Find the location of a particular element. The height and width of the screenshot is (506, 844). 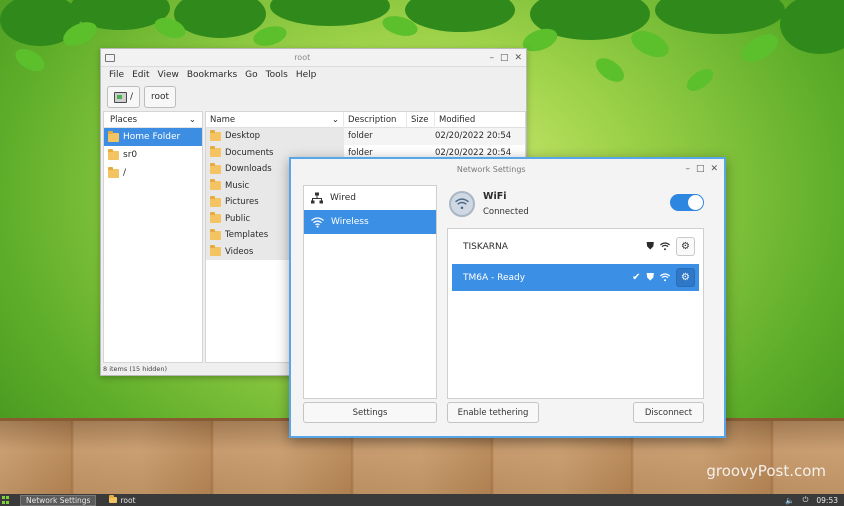

path-home-label: root is located at coordinates (160, 97).